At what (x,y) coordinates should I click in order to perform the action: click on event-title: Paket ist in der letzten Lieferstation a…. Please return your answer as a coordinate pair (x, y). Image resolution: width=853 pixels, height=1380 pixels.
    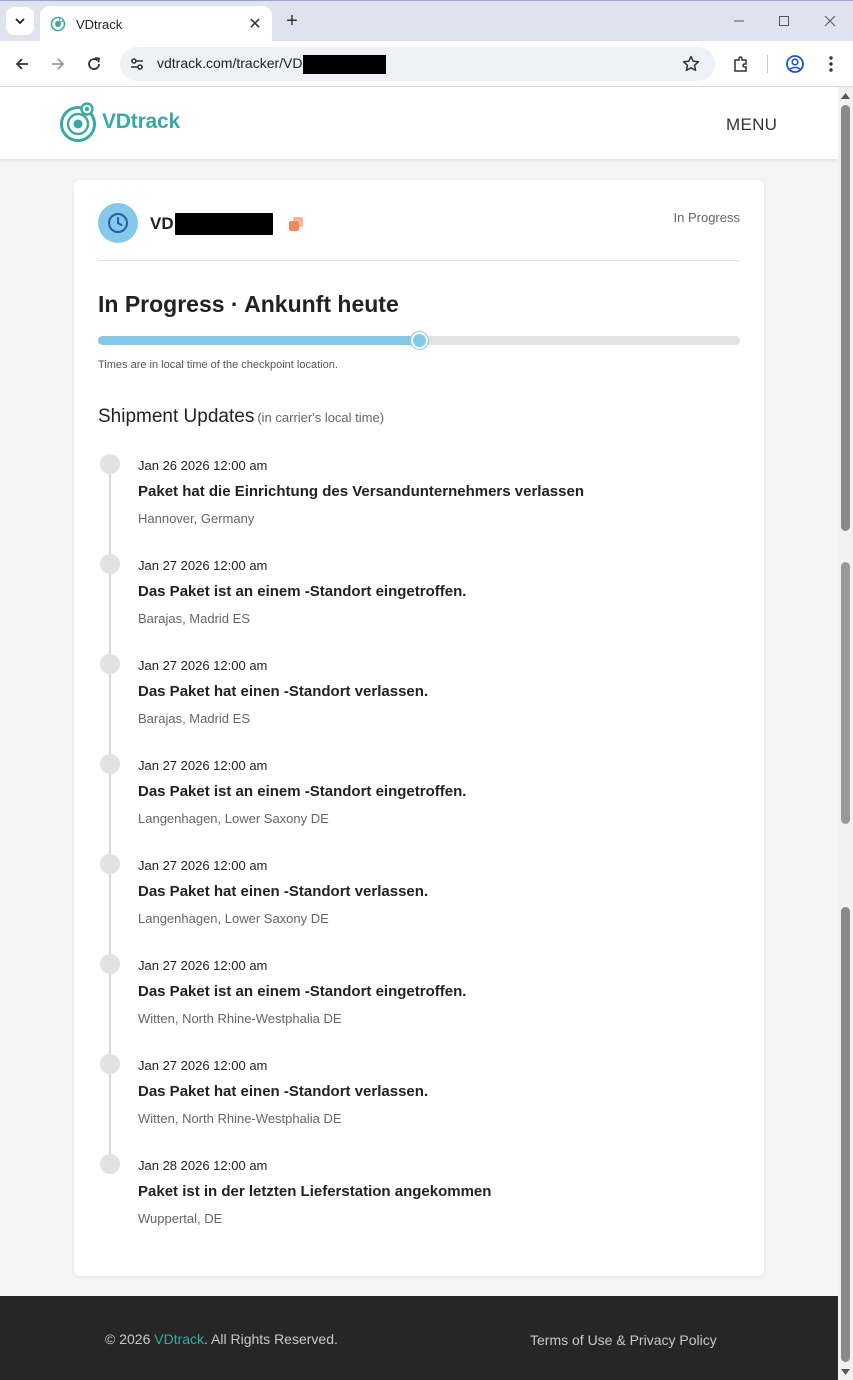
    Looking at the image, I should click on (315, 1191).